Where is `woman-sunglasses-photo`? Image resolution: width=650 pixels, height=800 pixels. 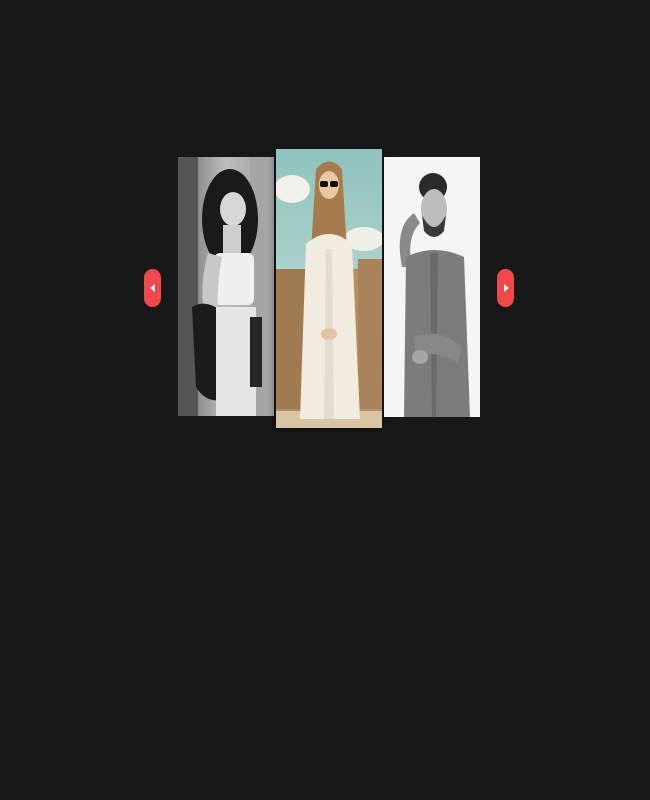
woman-sunglasses-photo is located at coordinates (329, 288).